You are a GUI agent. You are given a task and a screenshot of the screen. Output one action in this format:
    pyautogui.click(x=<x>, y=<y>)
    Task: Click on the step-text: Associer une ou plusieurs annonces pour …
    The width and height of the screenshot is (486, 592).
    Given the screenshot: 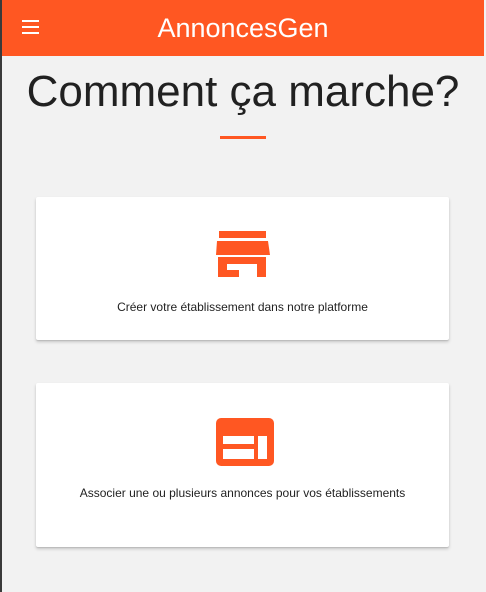 What is the action you would take?
    pyautogui.click(x=242, y=493)
    